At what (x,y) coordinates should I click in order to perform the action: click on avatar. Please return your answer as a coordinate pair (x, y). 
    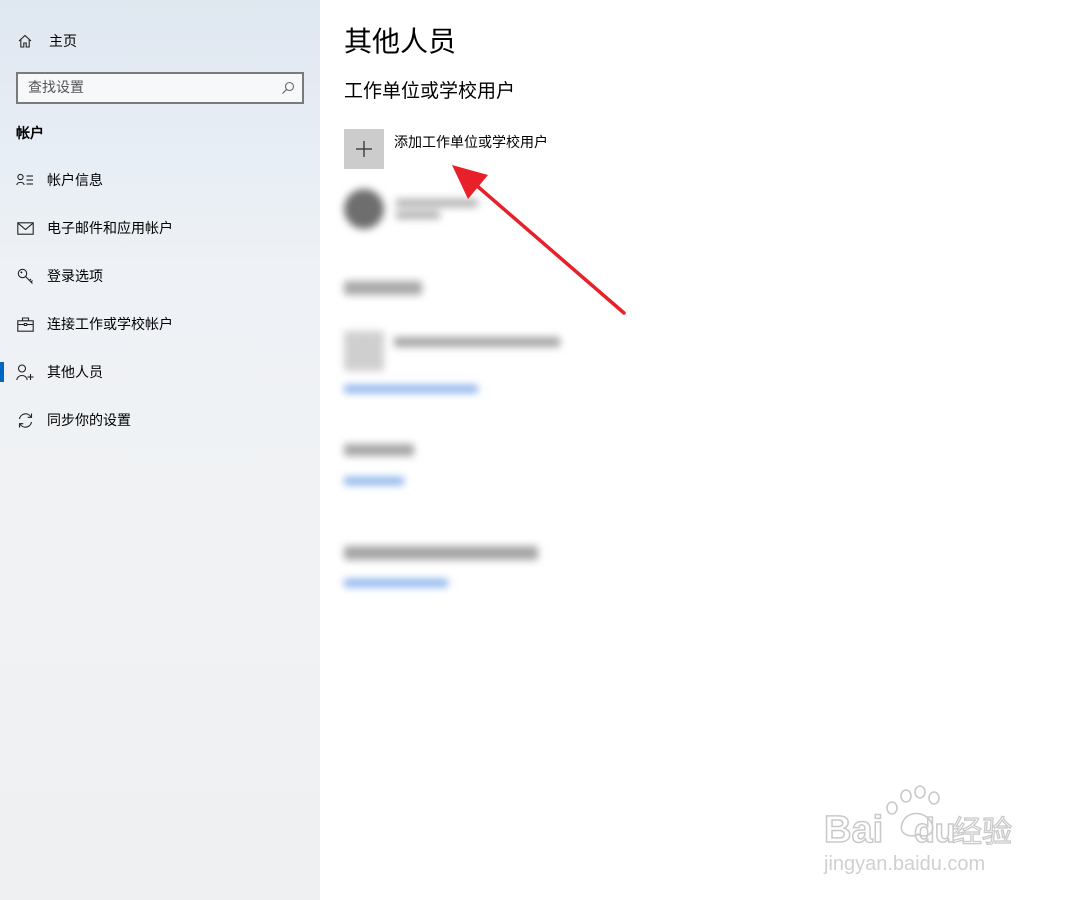
    Looking at the image, I should click on (364, 209).